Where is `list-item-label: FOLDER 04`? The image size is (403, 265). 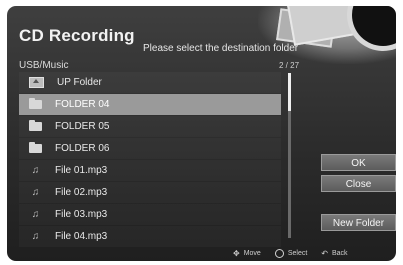 list-item-label: FOLDER 04 is located at coordinates (82, 104).